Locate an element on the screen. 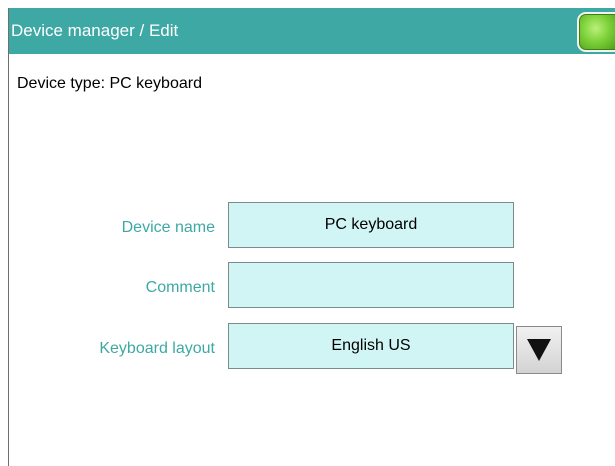 Image resolution: width=615 pixels, height=466 pixels. device-name-label: Device name is located at coordinates (168, 227).